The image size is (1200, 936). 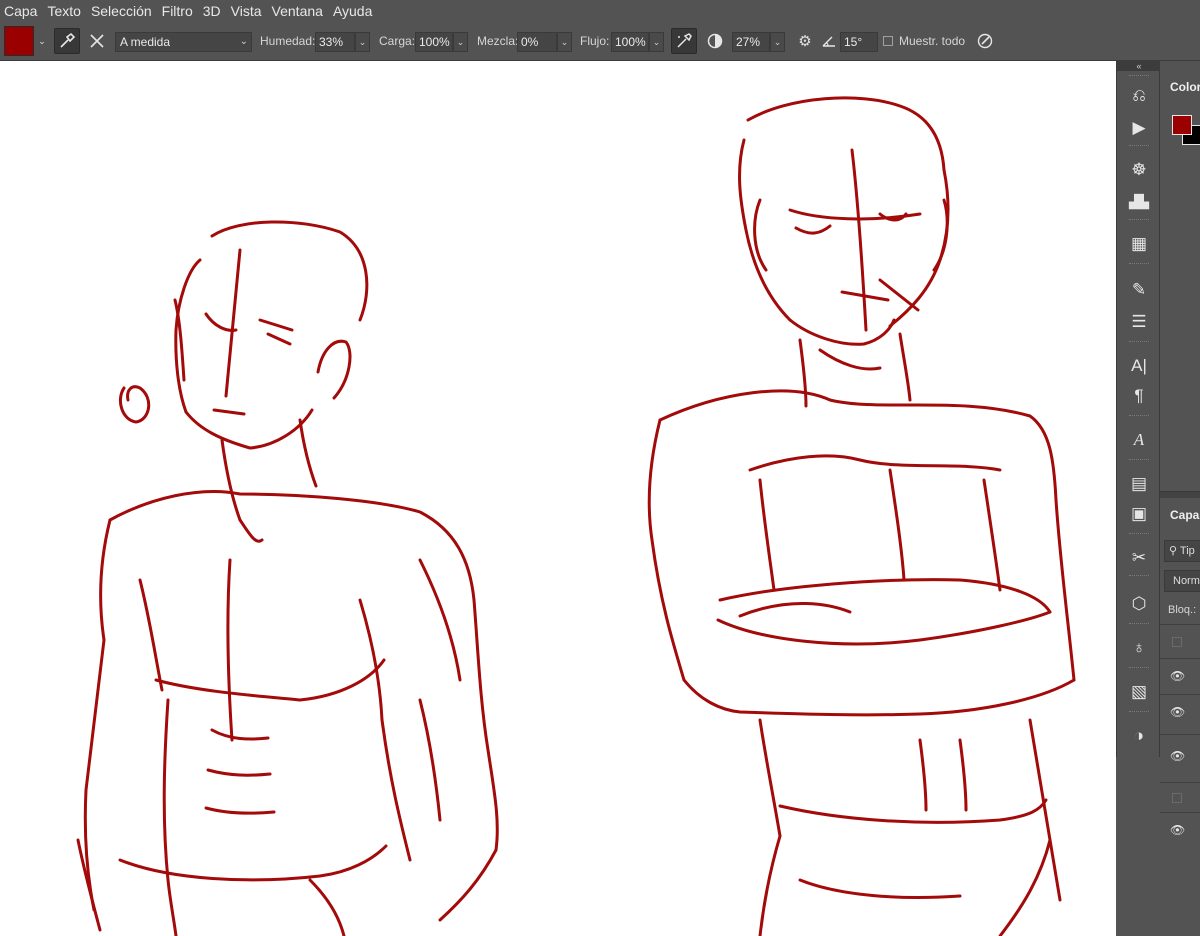 I want to click on foreground-color-swatch, so click(x=1182, y=125).